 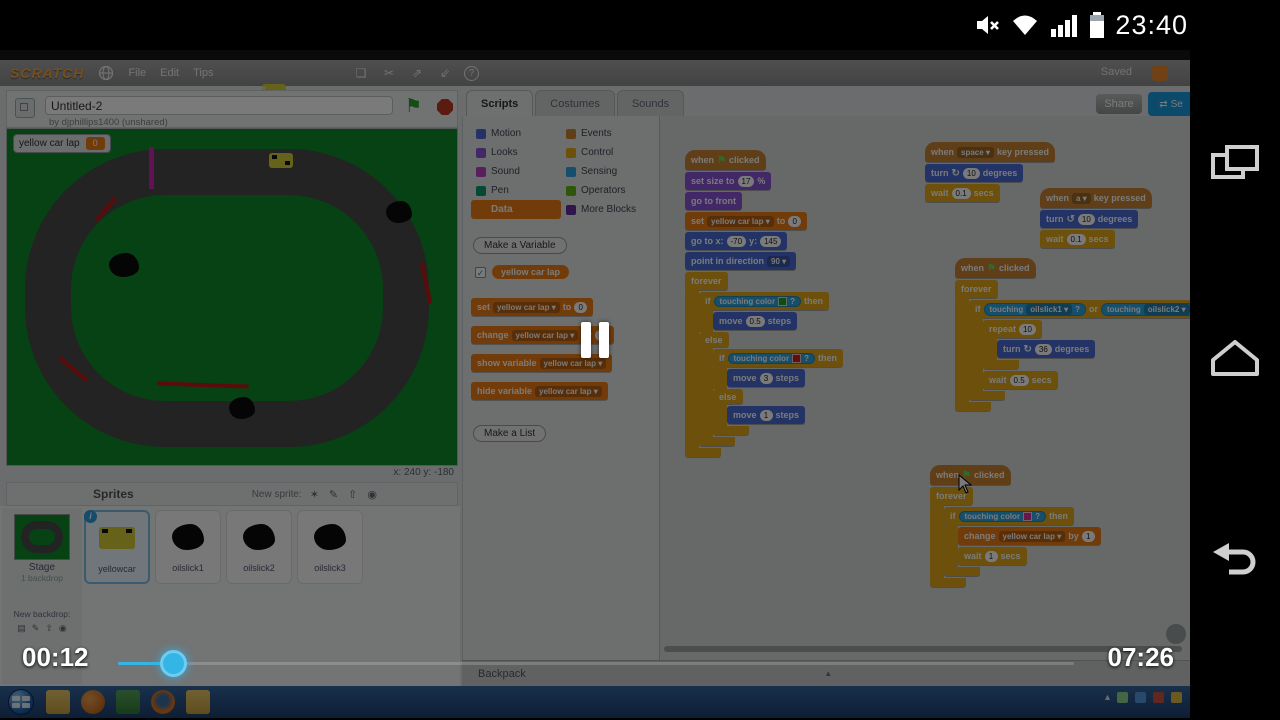 I want to click on elapsed-time: 00:12, so click(x=55, y=657).